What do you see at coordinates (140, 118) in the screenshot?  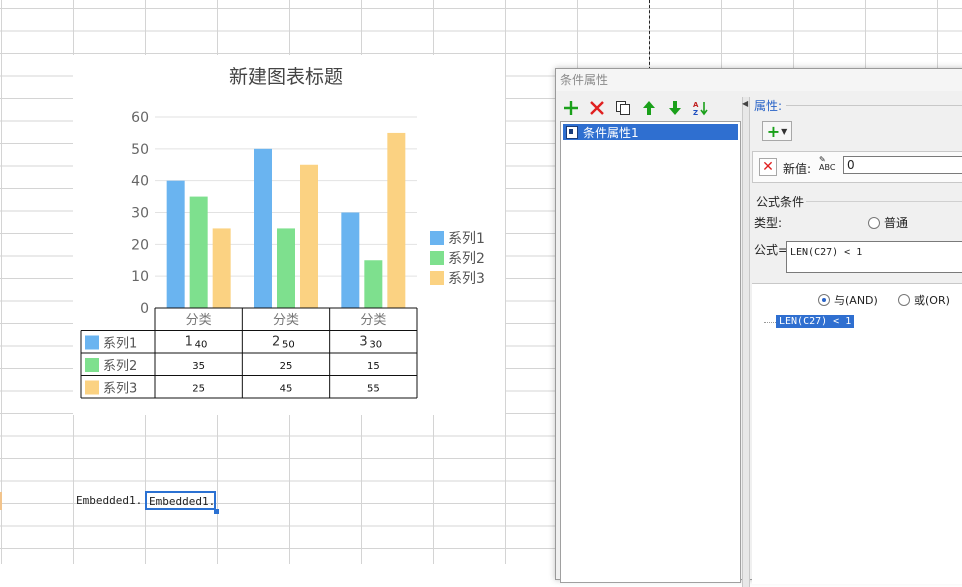 I see `y-tick-label: 60` at bounding box center [140, 118].